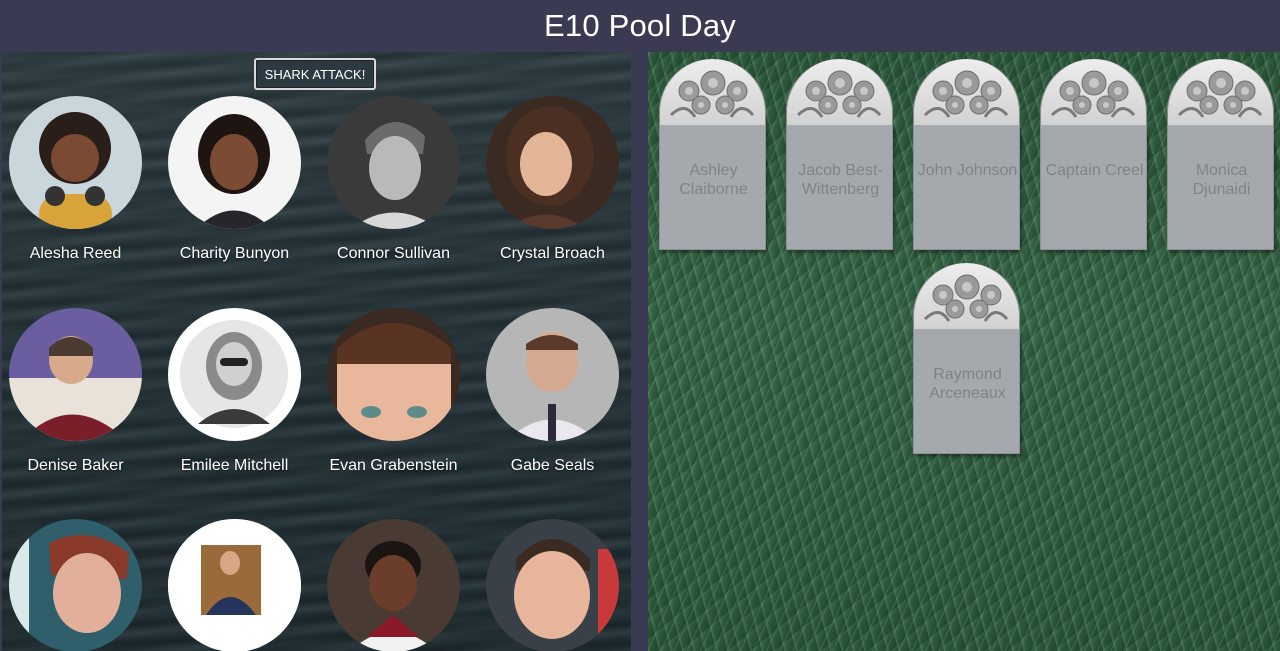 Image resolution: width=1280 pixels, height=651 pixels. I want to click on tombstone: John Johnson, so click(966, 154).